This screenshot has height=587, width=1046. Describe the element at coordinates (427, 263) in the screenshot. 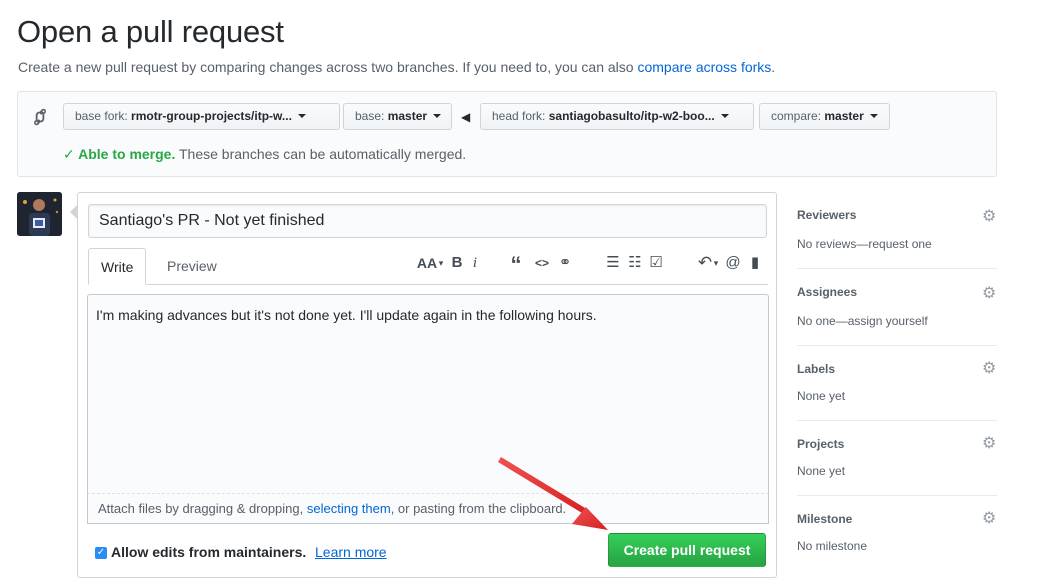

I see `text-size-icon: AA` at that location.